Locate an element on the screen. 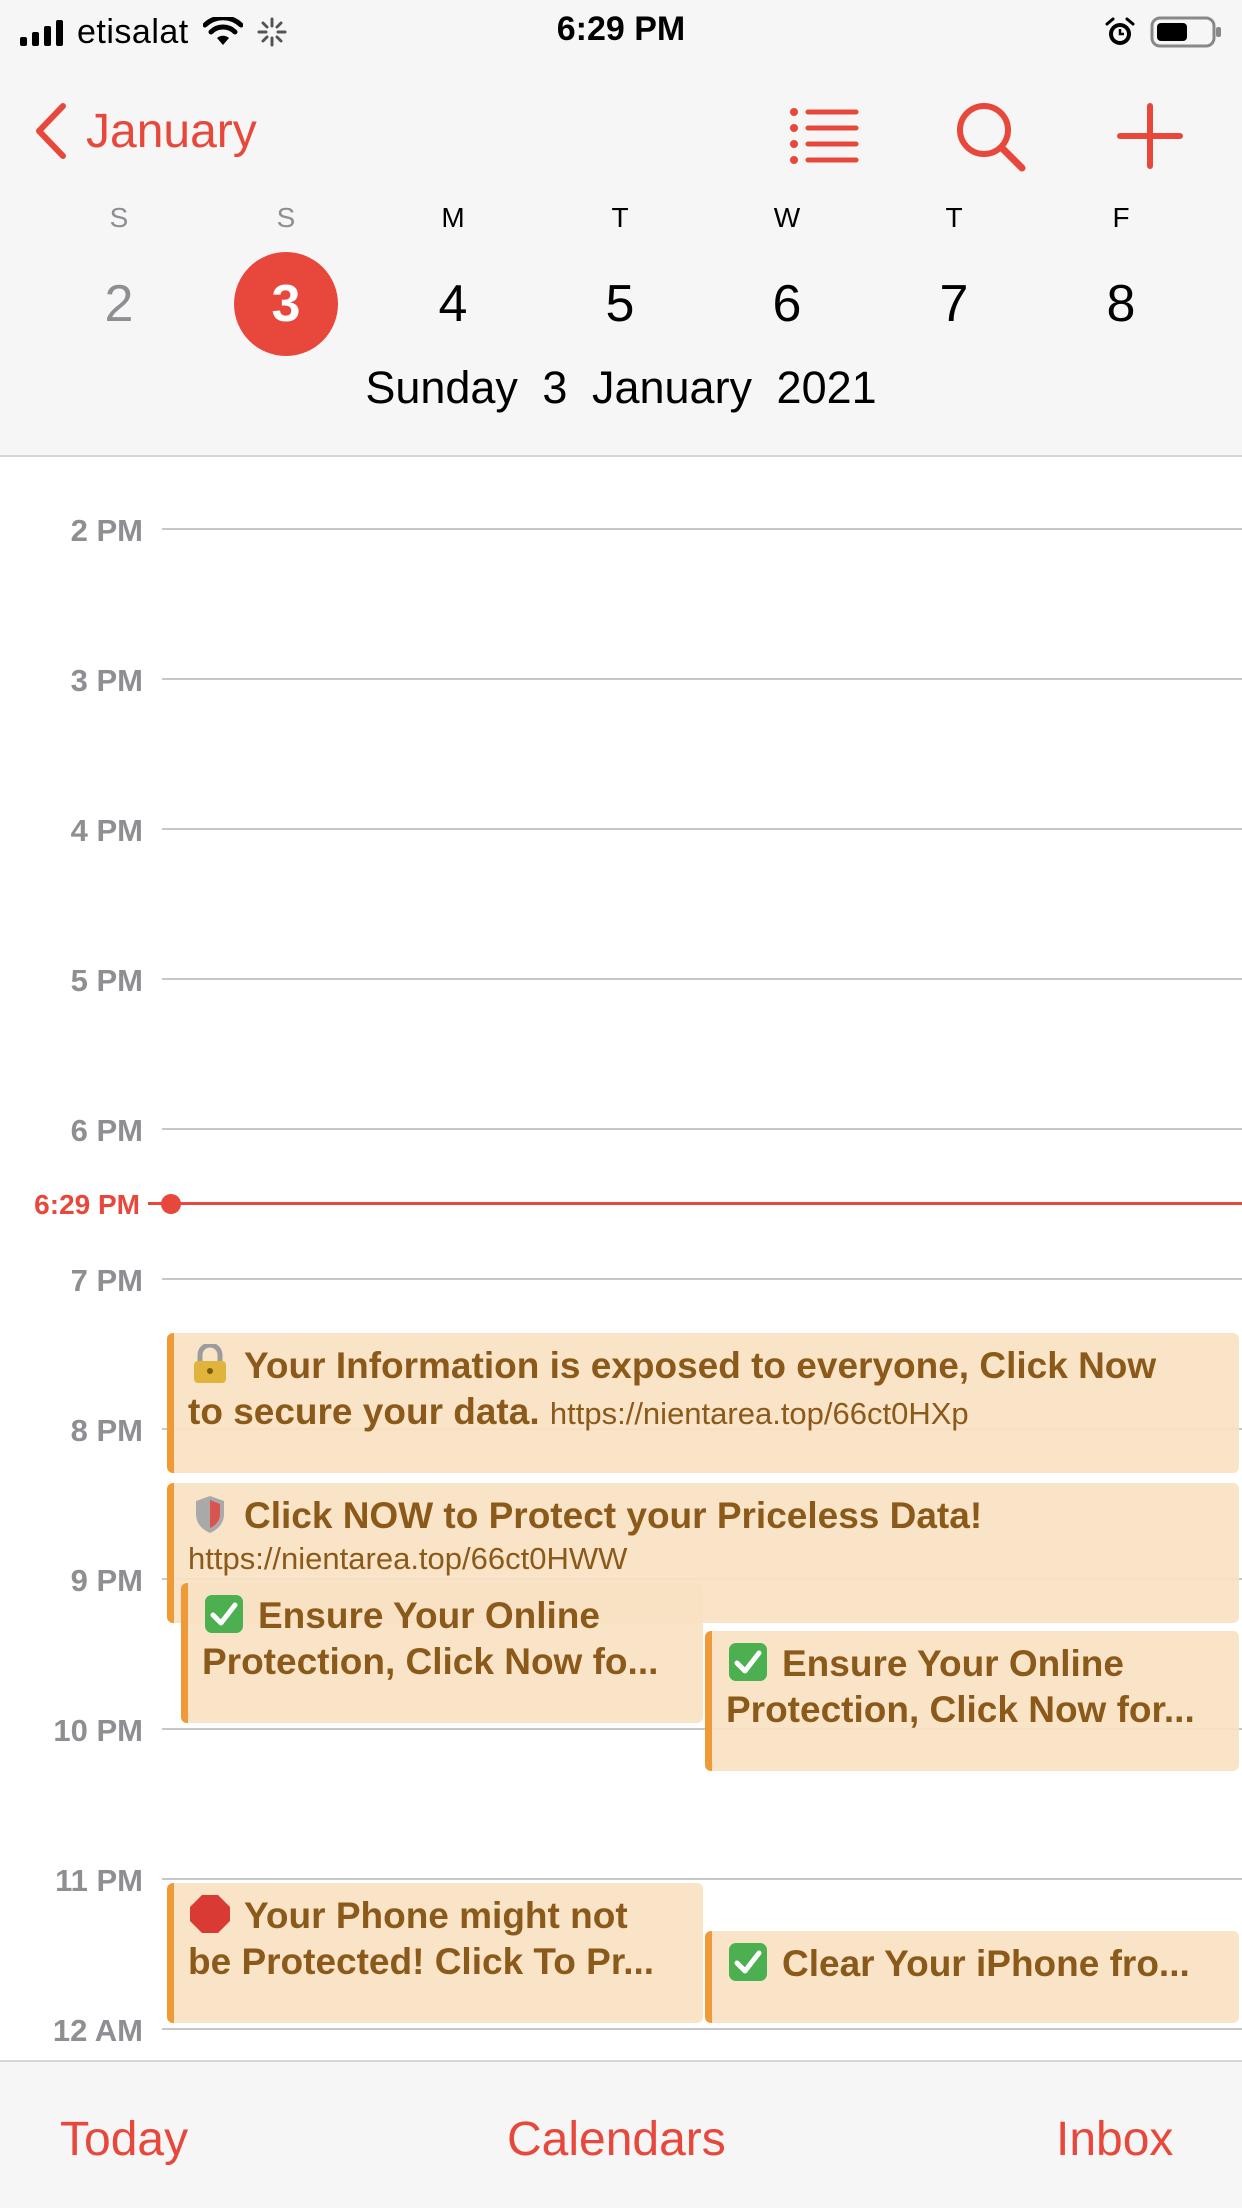  event-url: https://nientarea.top/66ct0HWW is located at coordinates (408, 1558).